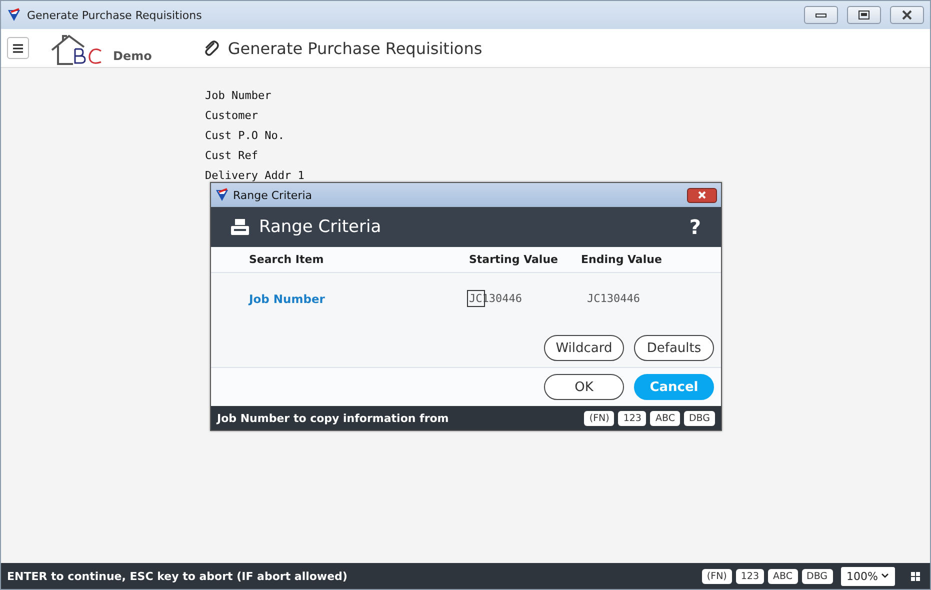  What do you see at coordinates (622, 260) in the screenshot?
I see `column-header: Ending Value` at bounding box center [622, 260].